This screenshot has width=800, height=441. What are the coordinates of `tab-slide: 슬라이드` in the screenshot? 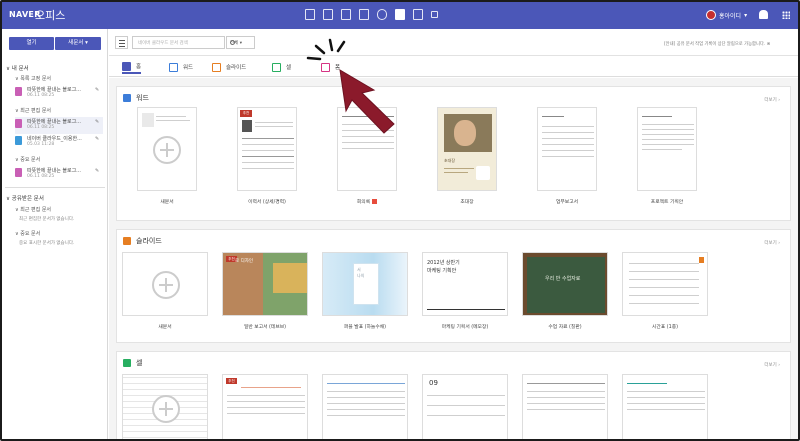 It's located at (229, 67).